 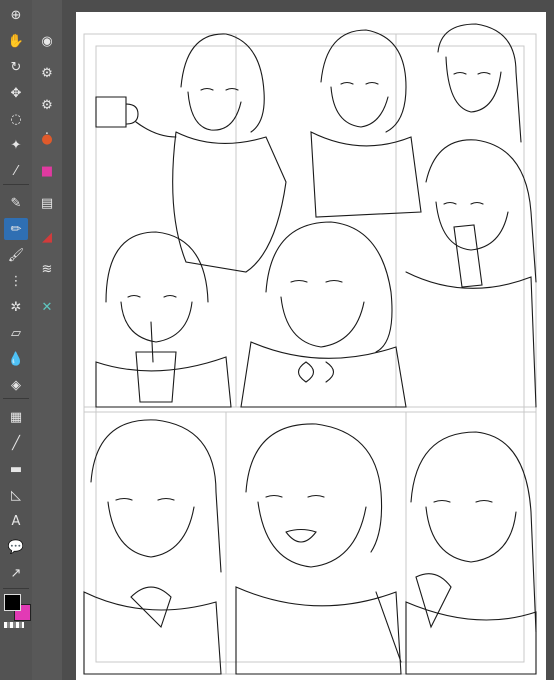 I want to click on layer-property-icon: ◢, so click(x=47, y=237).